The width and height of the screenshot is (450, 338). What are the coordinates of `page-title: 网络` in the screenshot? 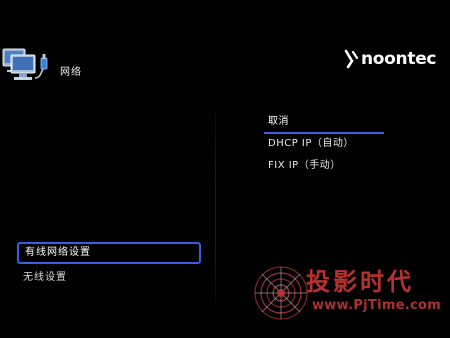 It's located at (71, 72).